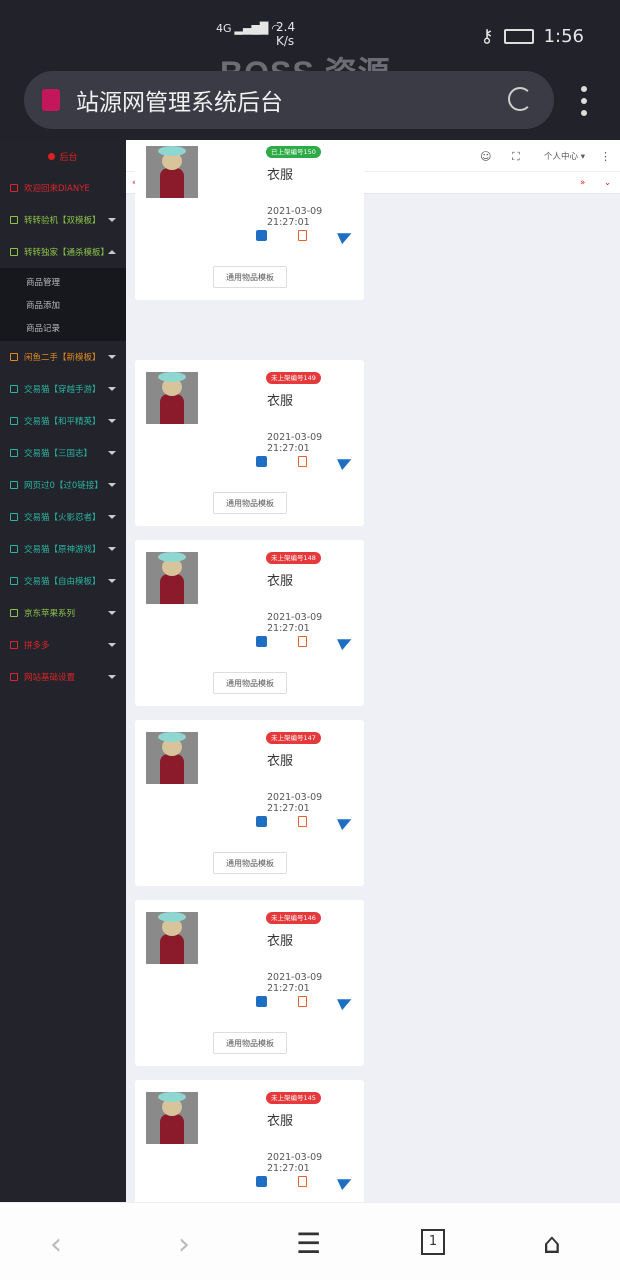  I want to click on sidebar-item: 京东苹果系列, so click(63, 613).